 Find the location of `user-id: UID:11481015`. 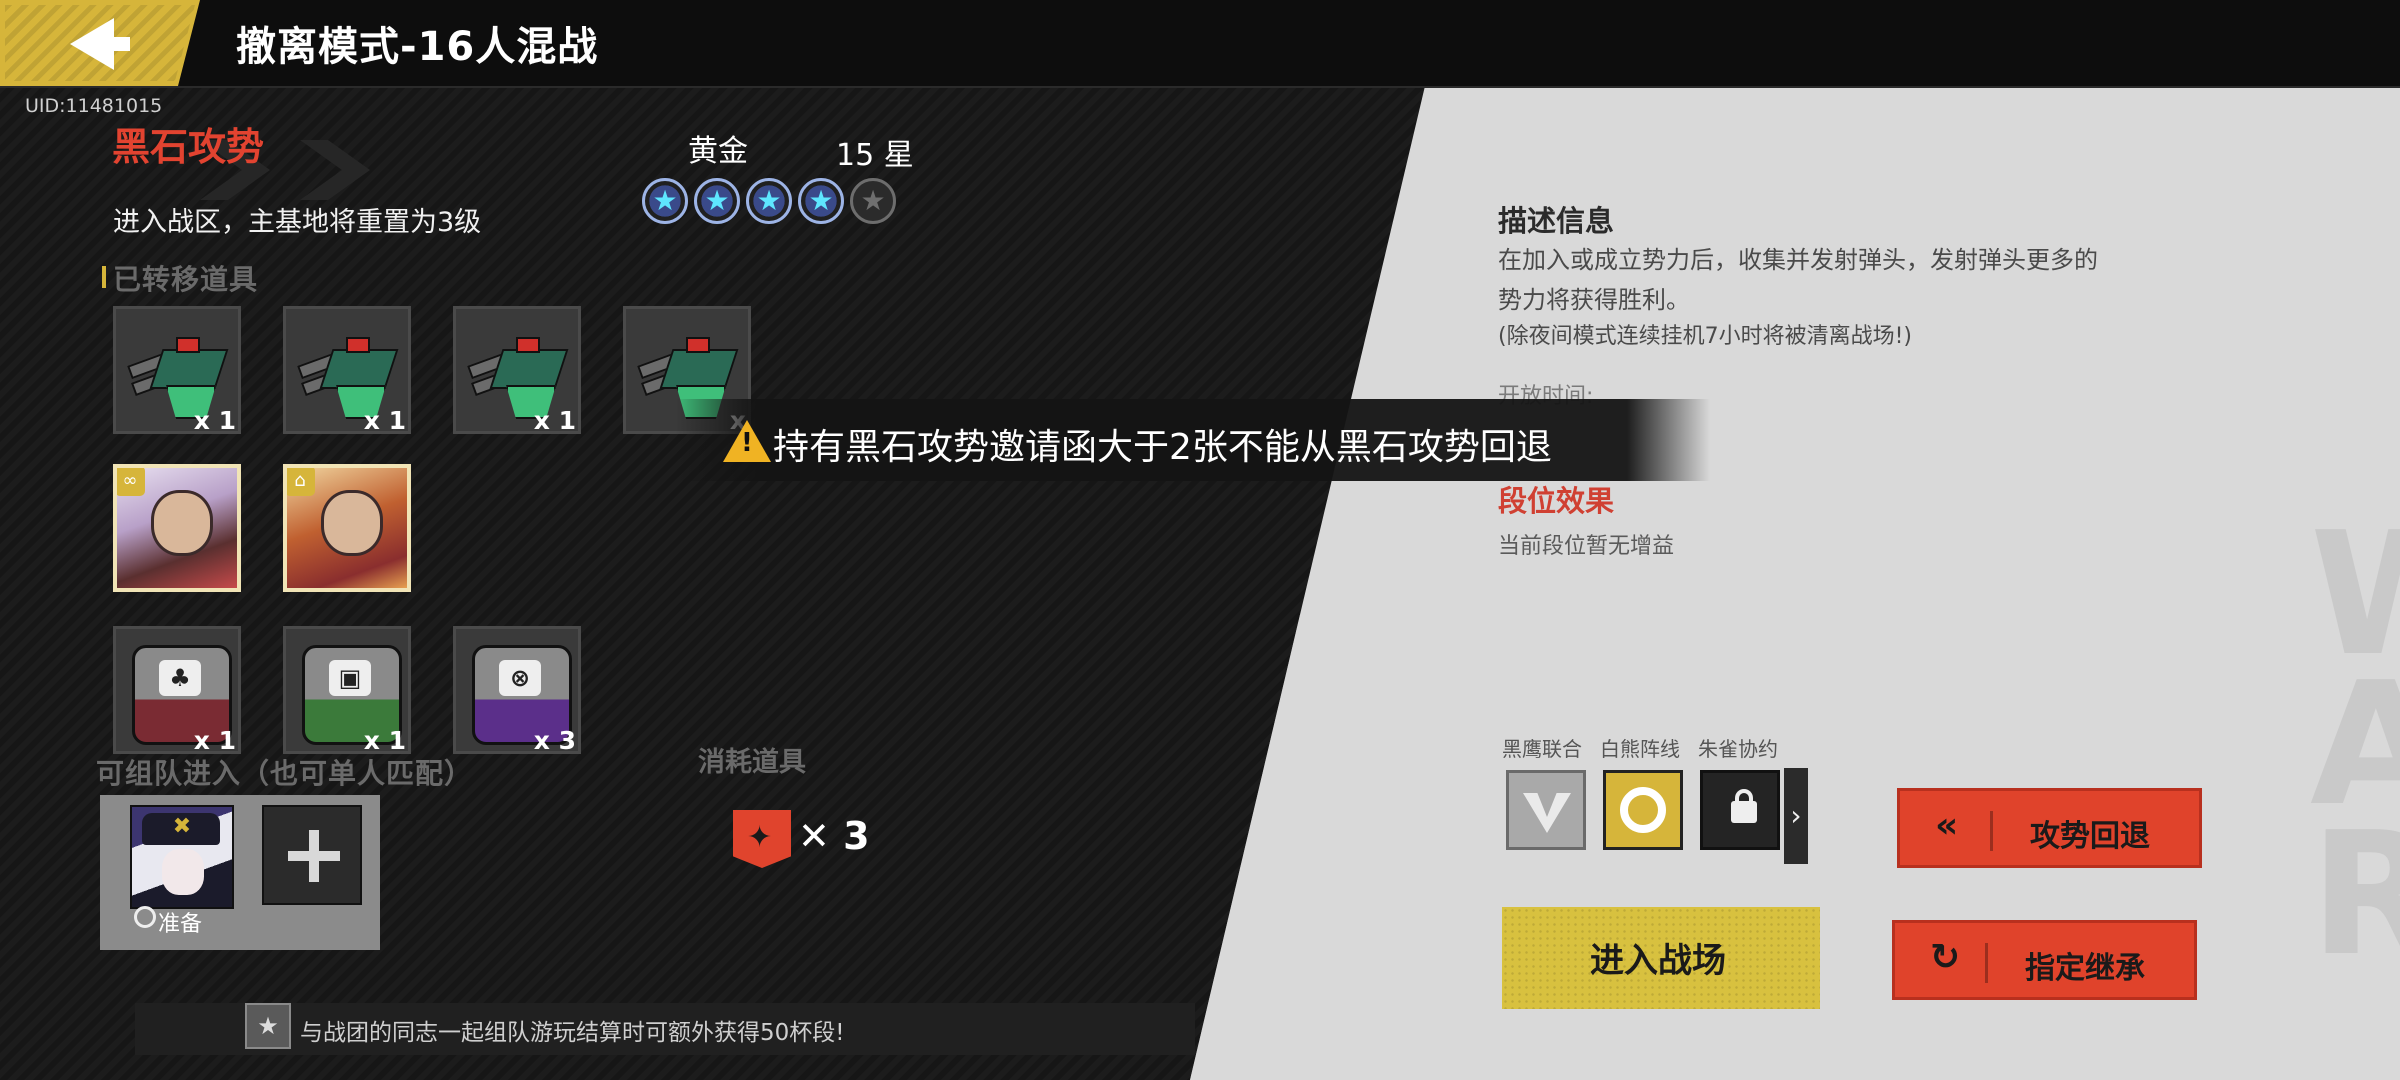

user-id: UID:11481015 is located at coordinates (94, 106).